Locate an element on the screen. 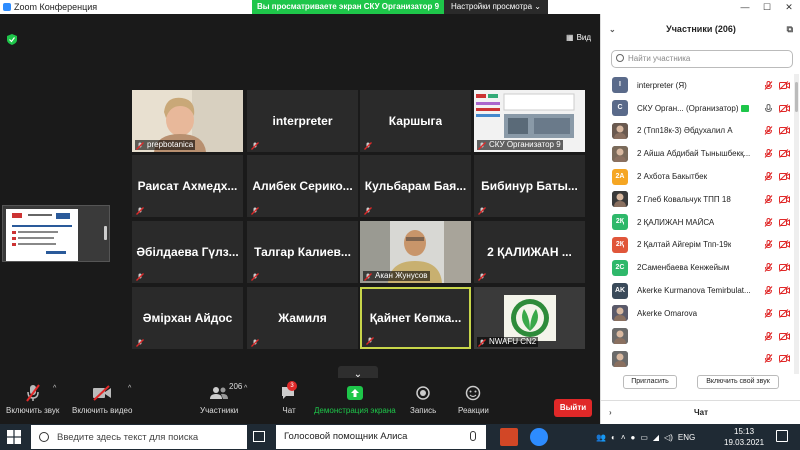 This screenshot has width=800, height=450. share-screen-button: Демонстрация экрана is located at coordinates (355, 399).